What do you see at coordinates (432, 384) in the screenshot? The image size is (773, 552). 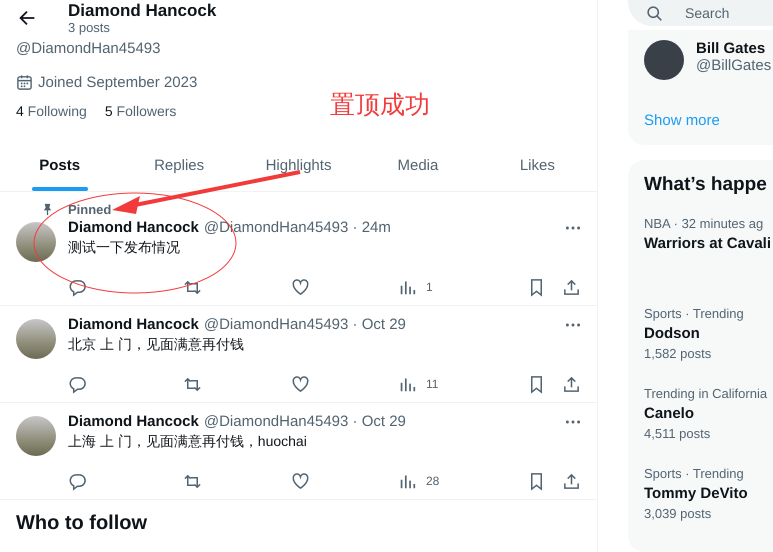 I see `view-count: 11` at bounding box center [432, 384].